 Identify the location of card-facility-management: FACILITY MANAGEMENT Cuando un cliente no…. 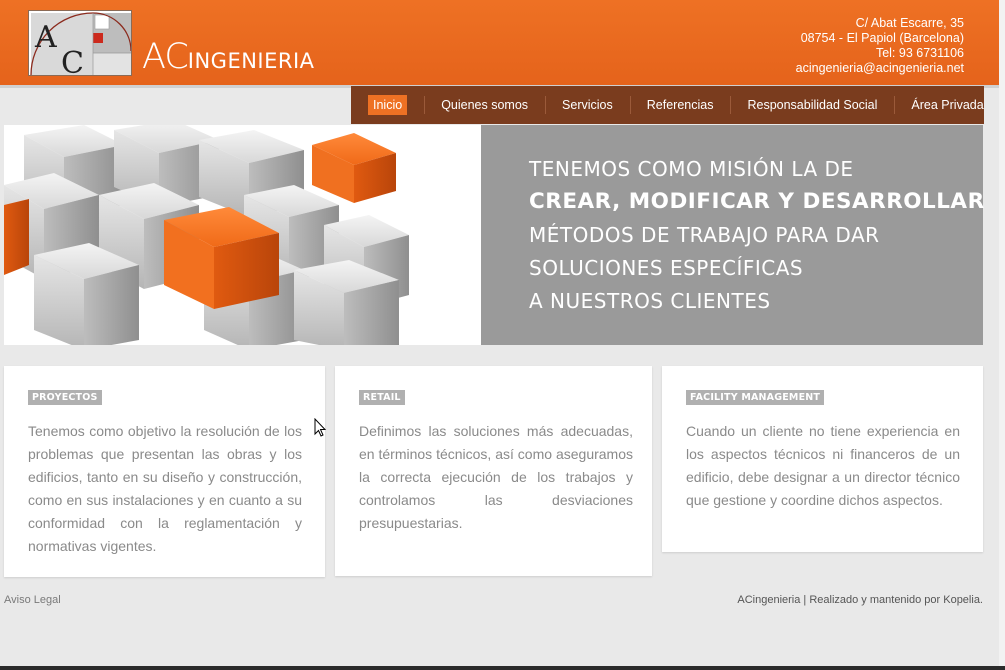
(822, 459).